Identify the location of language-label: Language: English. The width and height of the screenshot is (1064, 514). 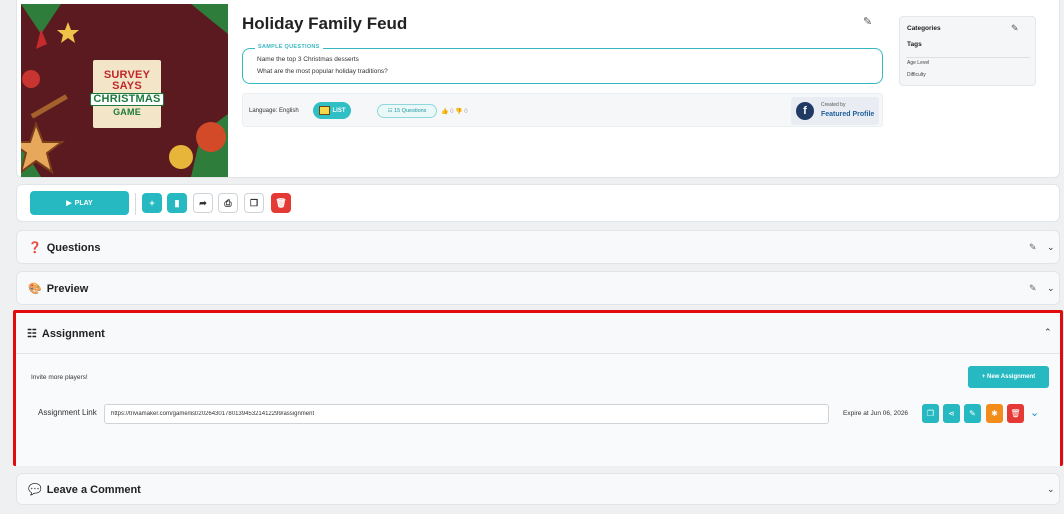
(274, 111).